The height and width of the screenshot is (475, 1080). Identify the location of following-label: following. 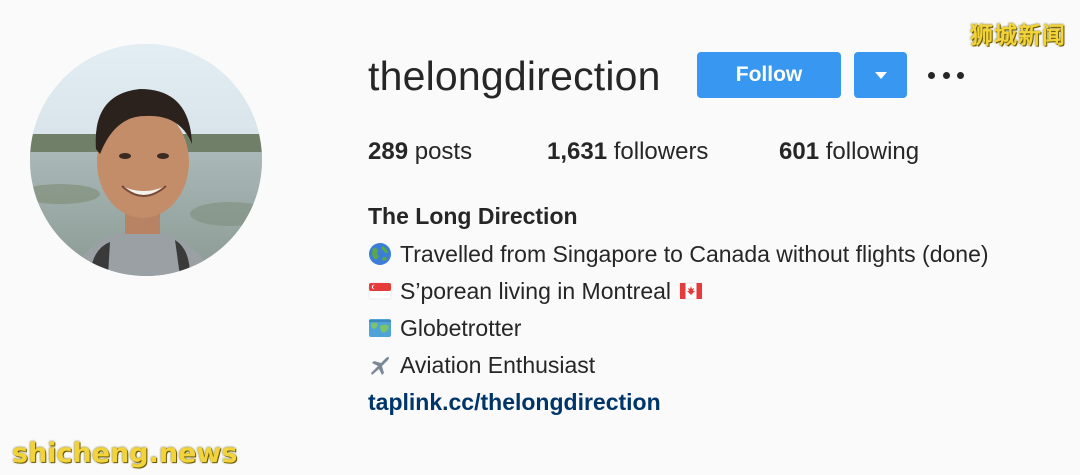
(872, 151).